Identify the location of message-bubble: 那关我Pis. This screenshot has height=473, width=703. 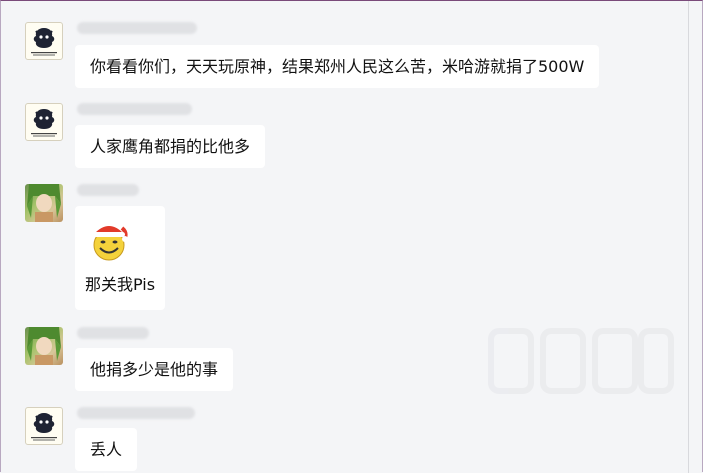
(120, 258).